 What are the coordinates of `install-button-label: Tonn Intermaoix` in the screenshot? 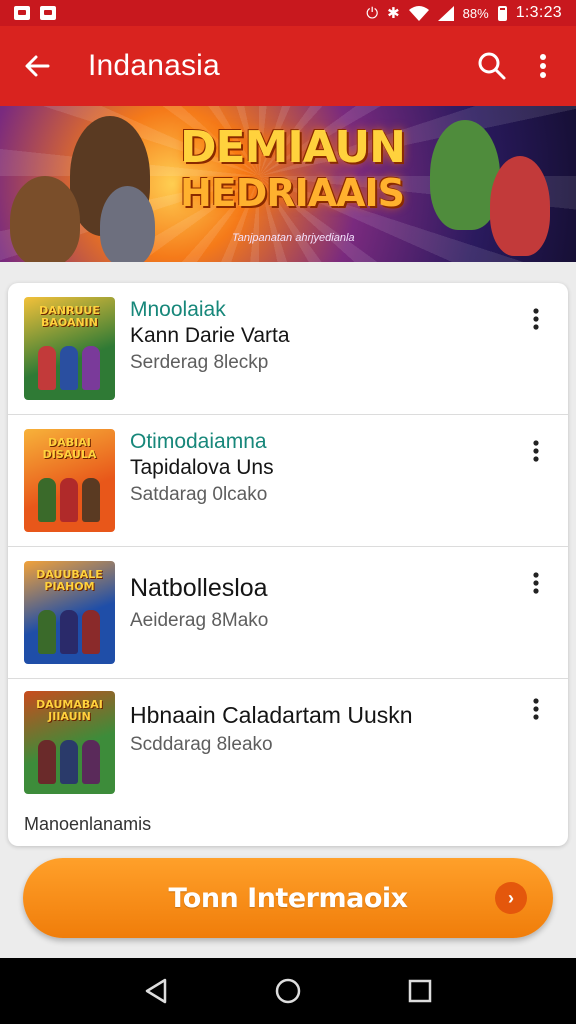 It's located at (288, 898).